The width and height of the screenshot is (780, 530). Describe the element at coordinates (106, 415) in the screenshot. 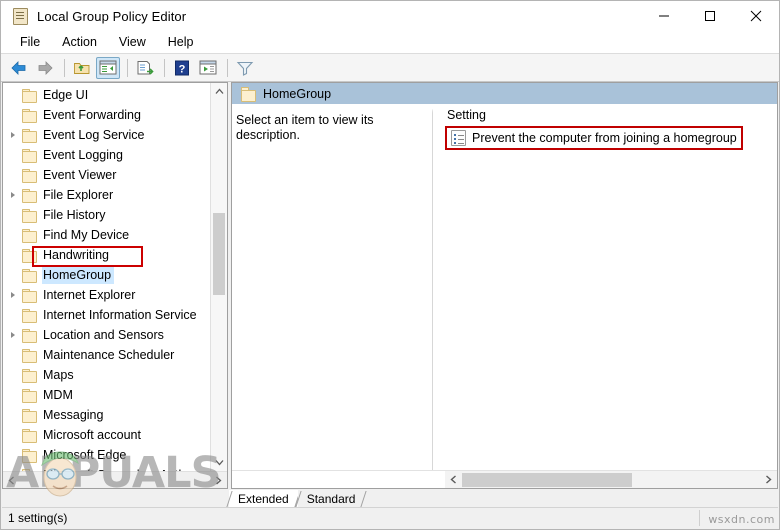

I see `tree-item-messaging: Messaging` at that location.